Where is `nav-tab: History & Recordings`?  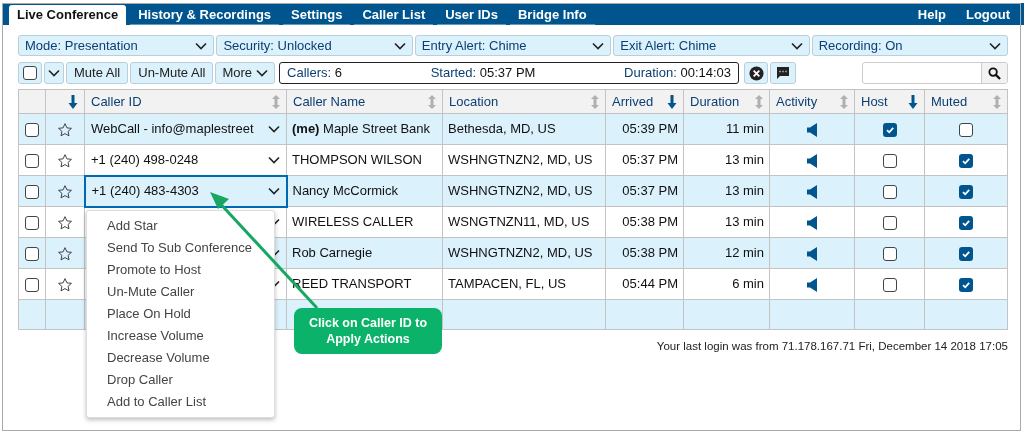
nav-tab: History & Recordings is located at coordinates (205, 15).